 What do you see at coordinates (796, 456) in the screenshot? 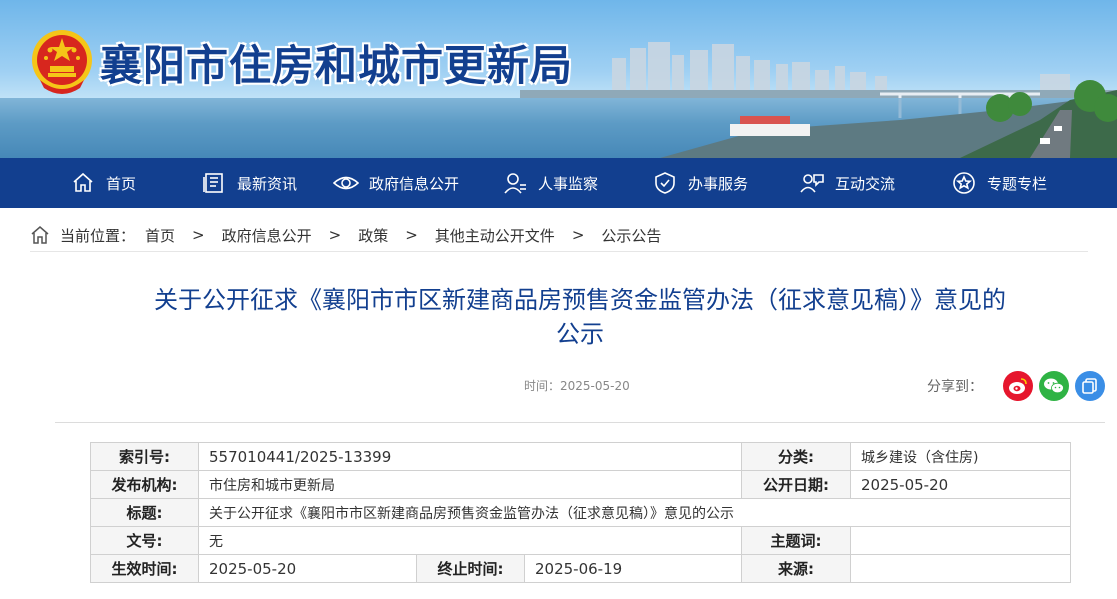
I see `category-label: 分类:` at bounding box center [796, 456].